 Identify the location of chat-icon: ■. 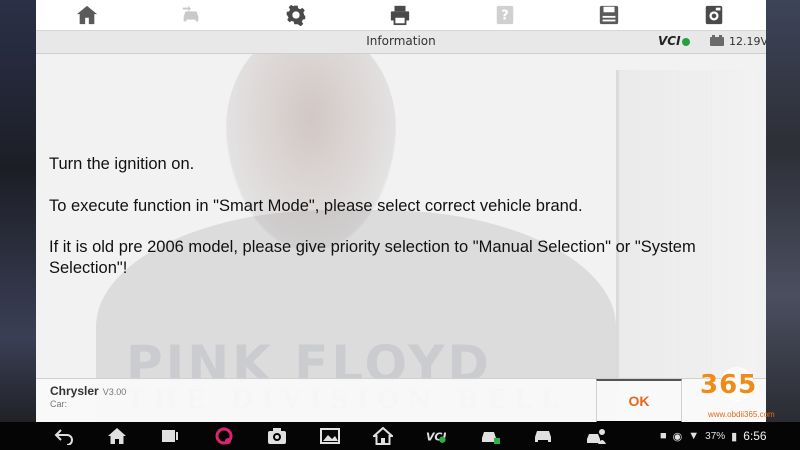
(663, 436).